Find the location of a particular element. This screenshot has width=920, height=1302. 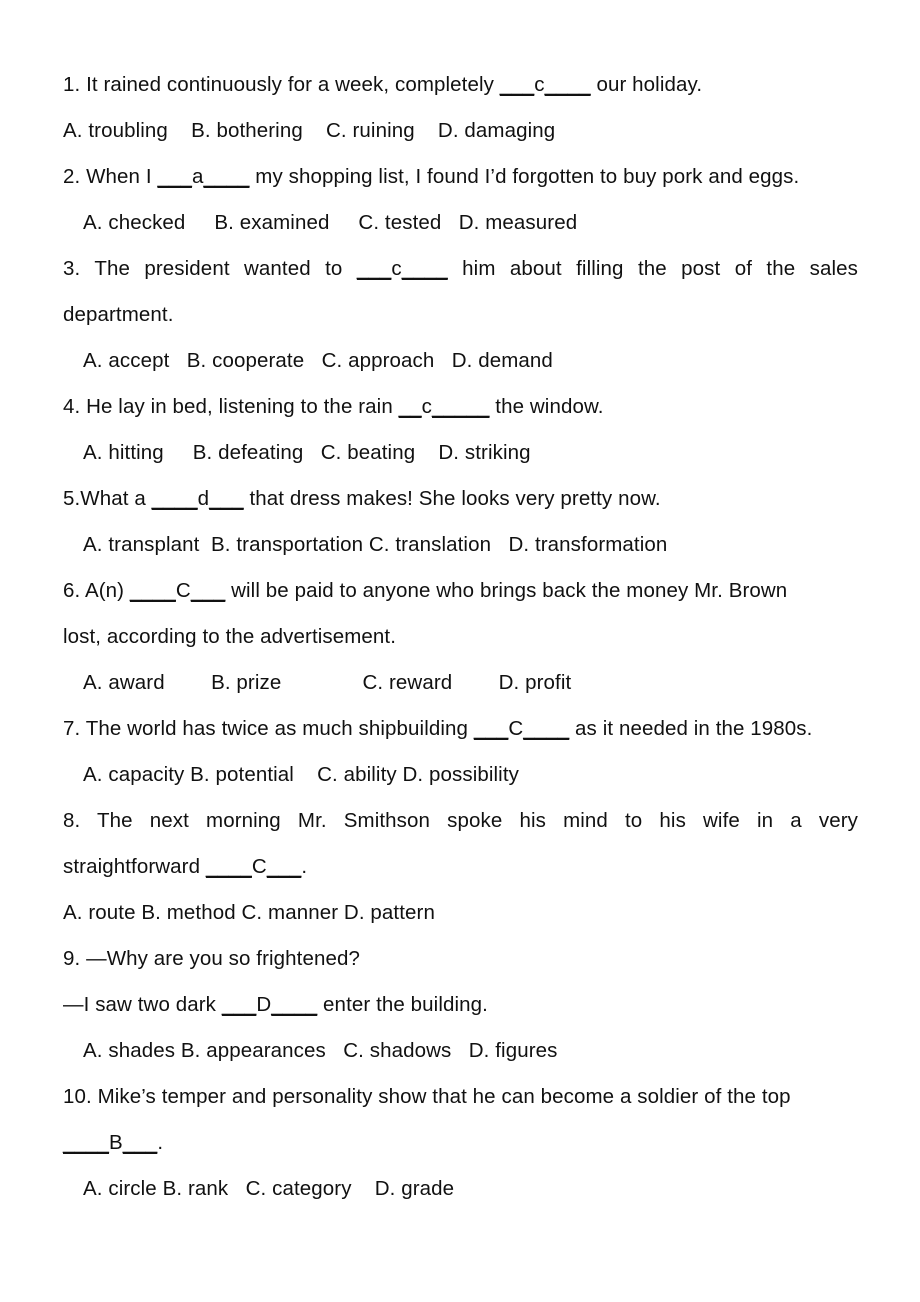

question-4-blank-left: __ is located at coordinates (410, 406).